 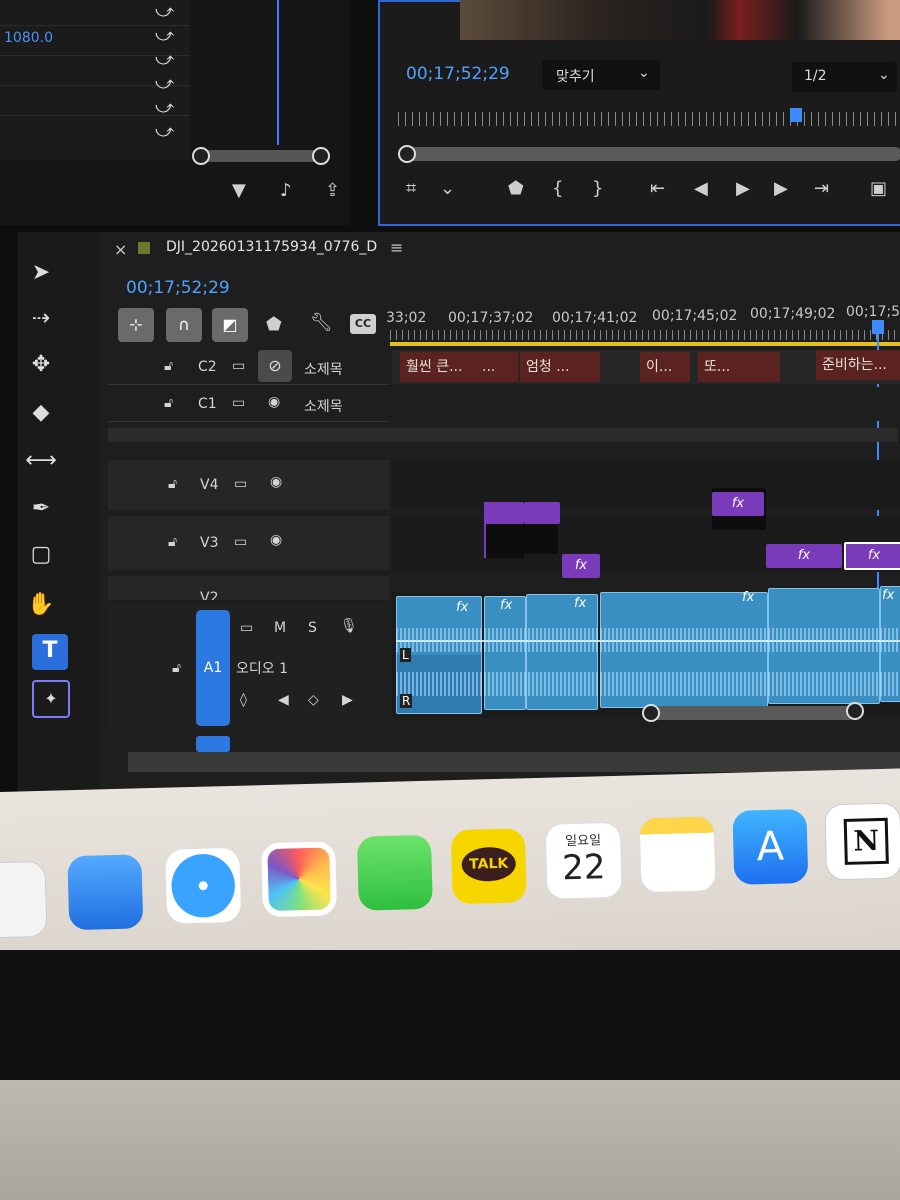 What do you see at coordinates (649, 154) in the screenshot?
I see `program-scroll-bar` at bounding box center [649, 154].